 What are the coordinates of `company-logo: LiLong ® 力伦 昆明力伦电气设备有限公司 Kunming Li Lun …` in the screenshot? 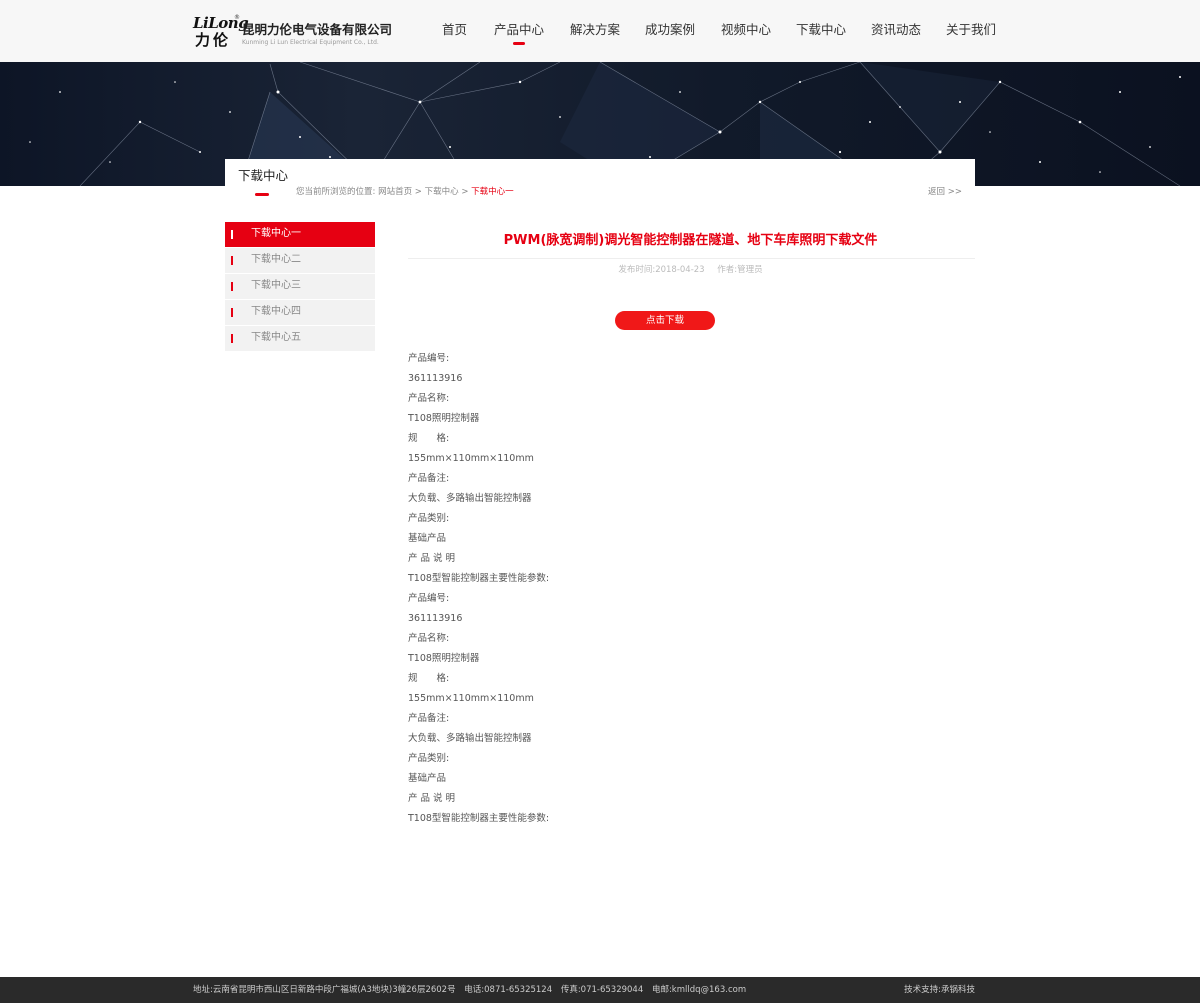 It's located at (293, 32).